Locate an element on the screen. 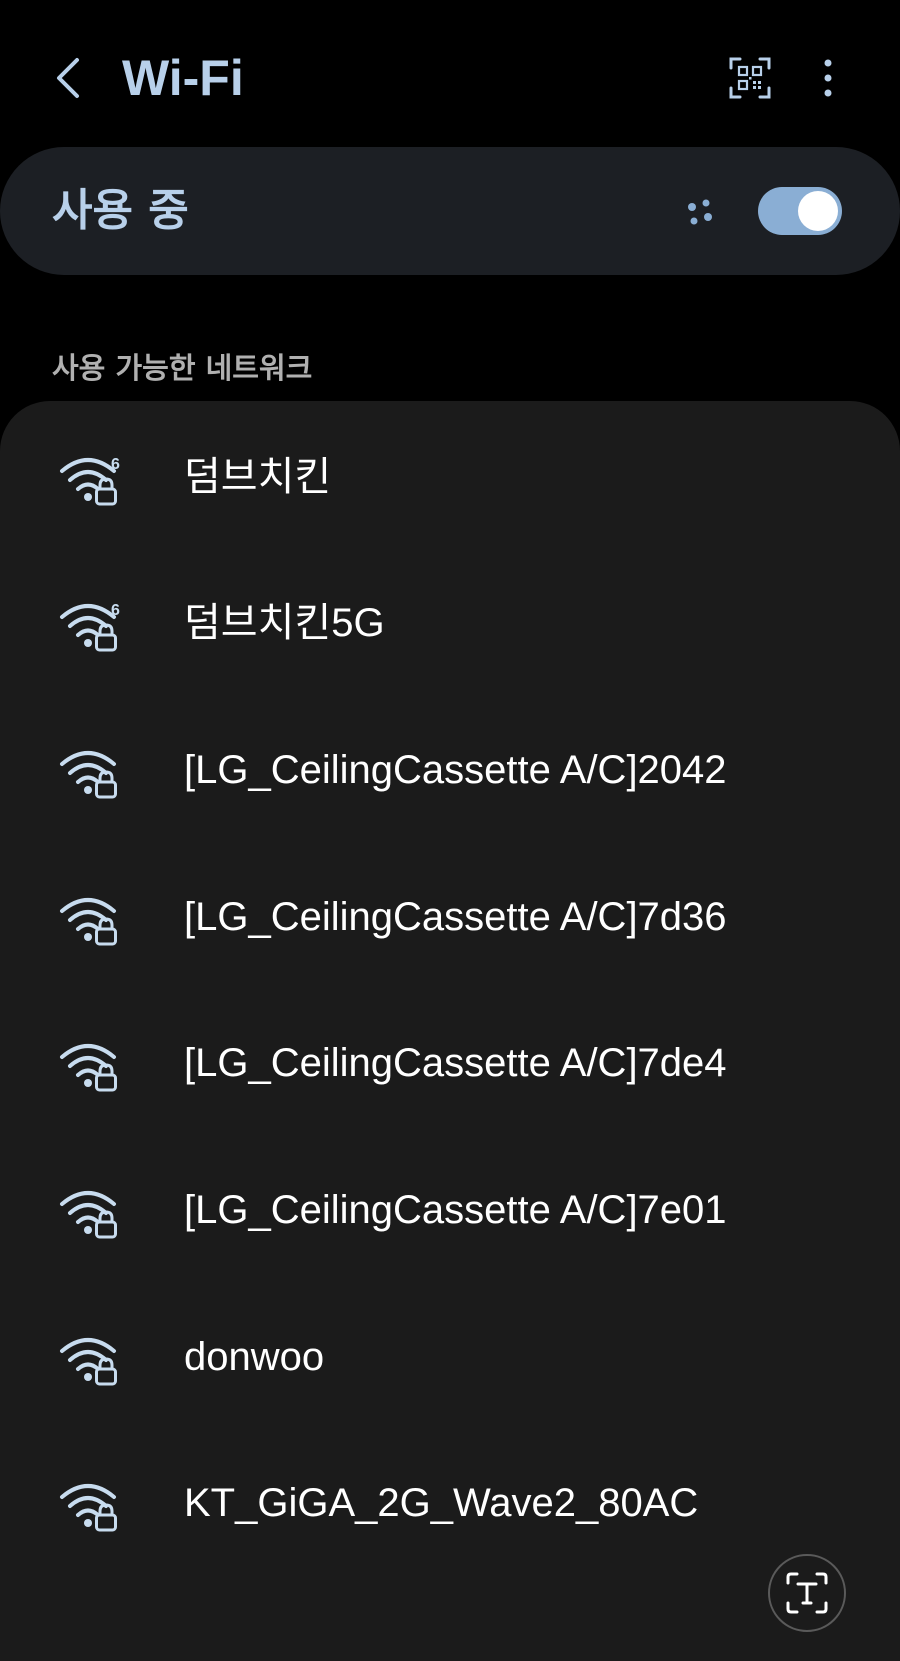 This screenshot has width=900, height=1661. network-row: [LG_CeilingCassette A/C]7d36 is located at coordinates (450, 917).